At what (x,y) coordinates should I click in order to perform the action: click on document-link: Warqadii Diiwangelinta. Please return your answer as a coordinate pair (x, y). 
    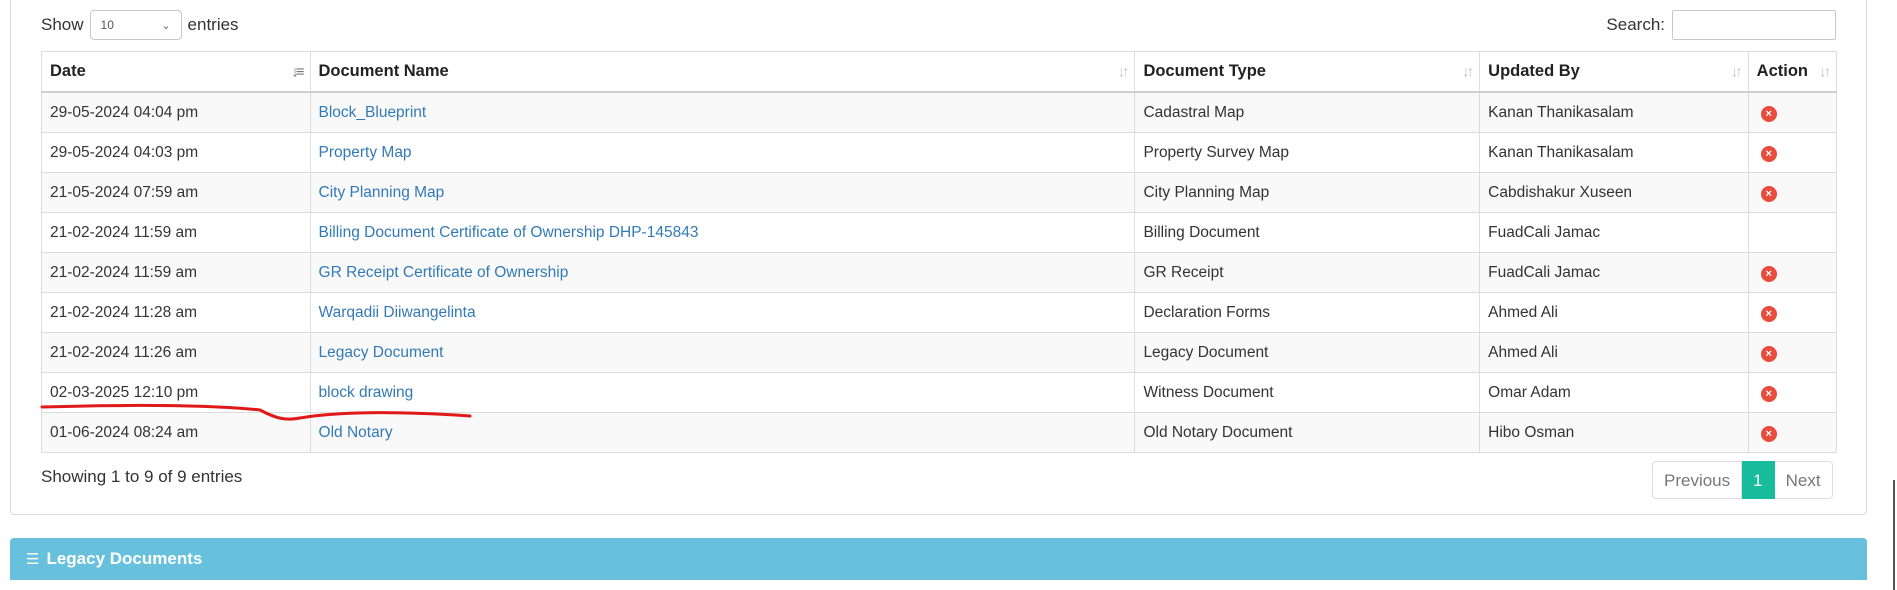
    Looking at the image, I should click on (397, 312).